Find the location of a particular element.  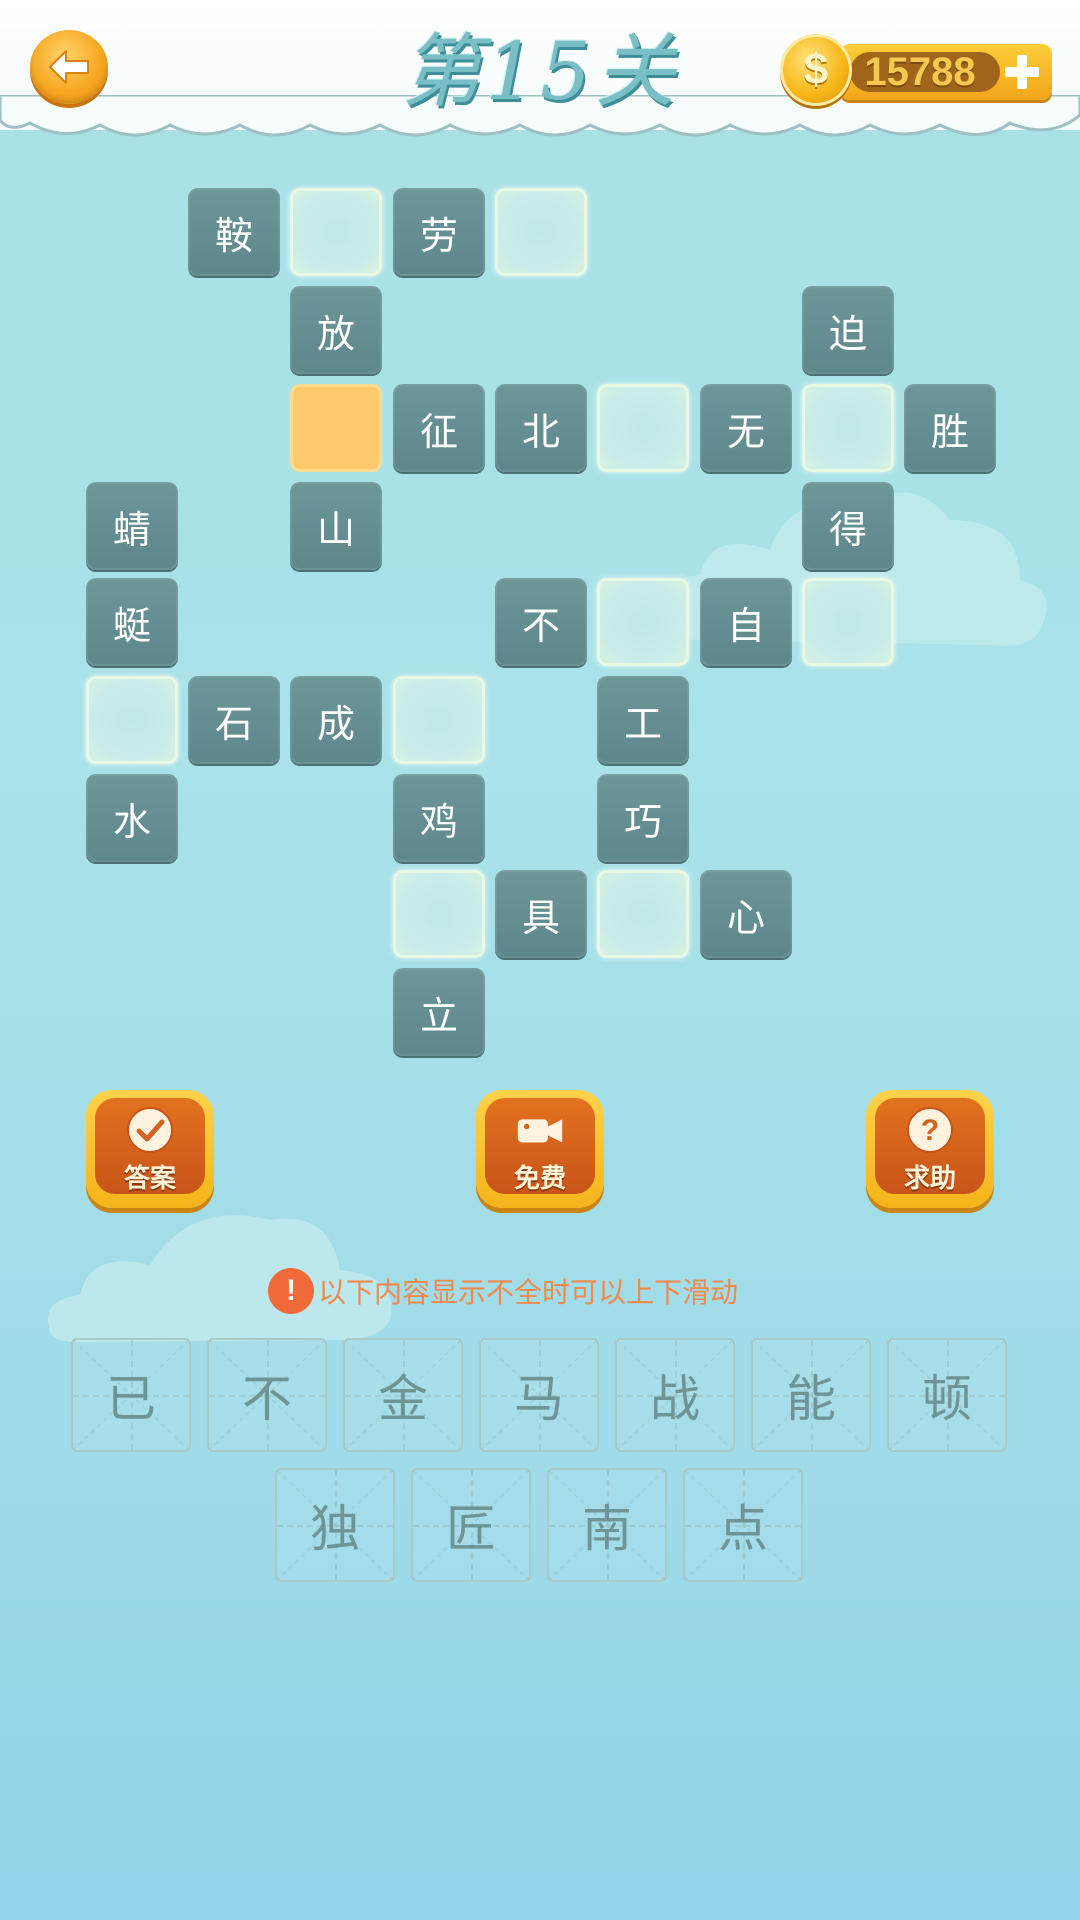

coin-icon: $ is located at coordinates (816, 70).